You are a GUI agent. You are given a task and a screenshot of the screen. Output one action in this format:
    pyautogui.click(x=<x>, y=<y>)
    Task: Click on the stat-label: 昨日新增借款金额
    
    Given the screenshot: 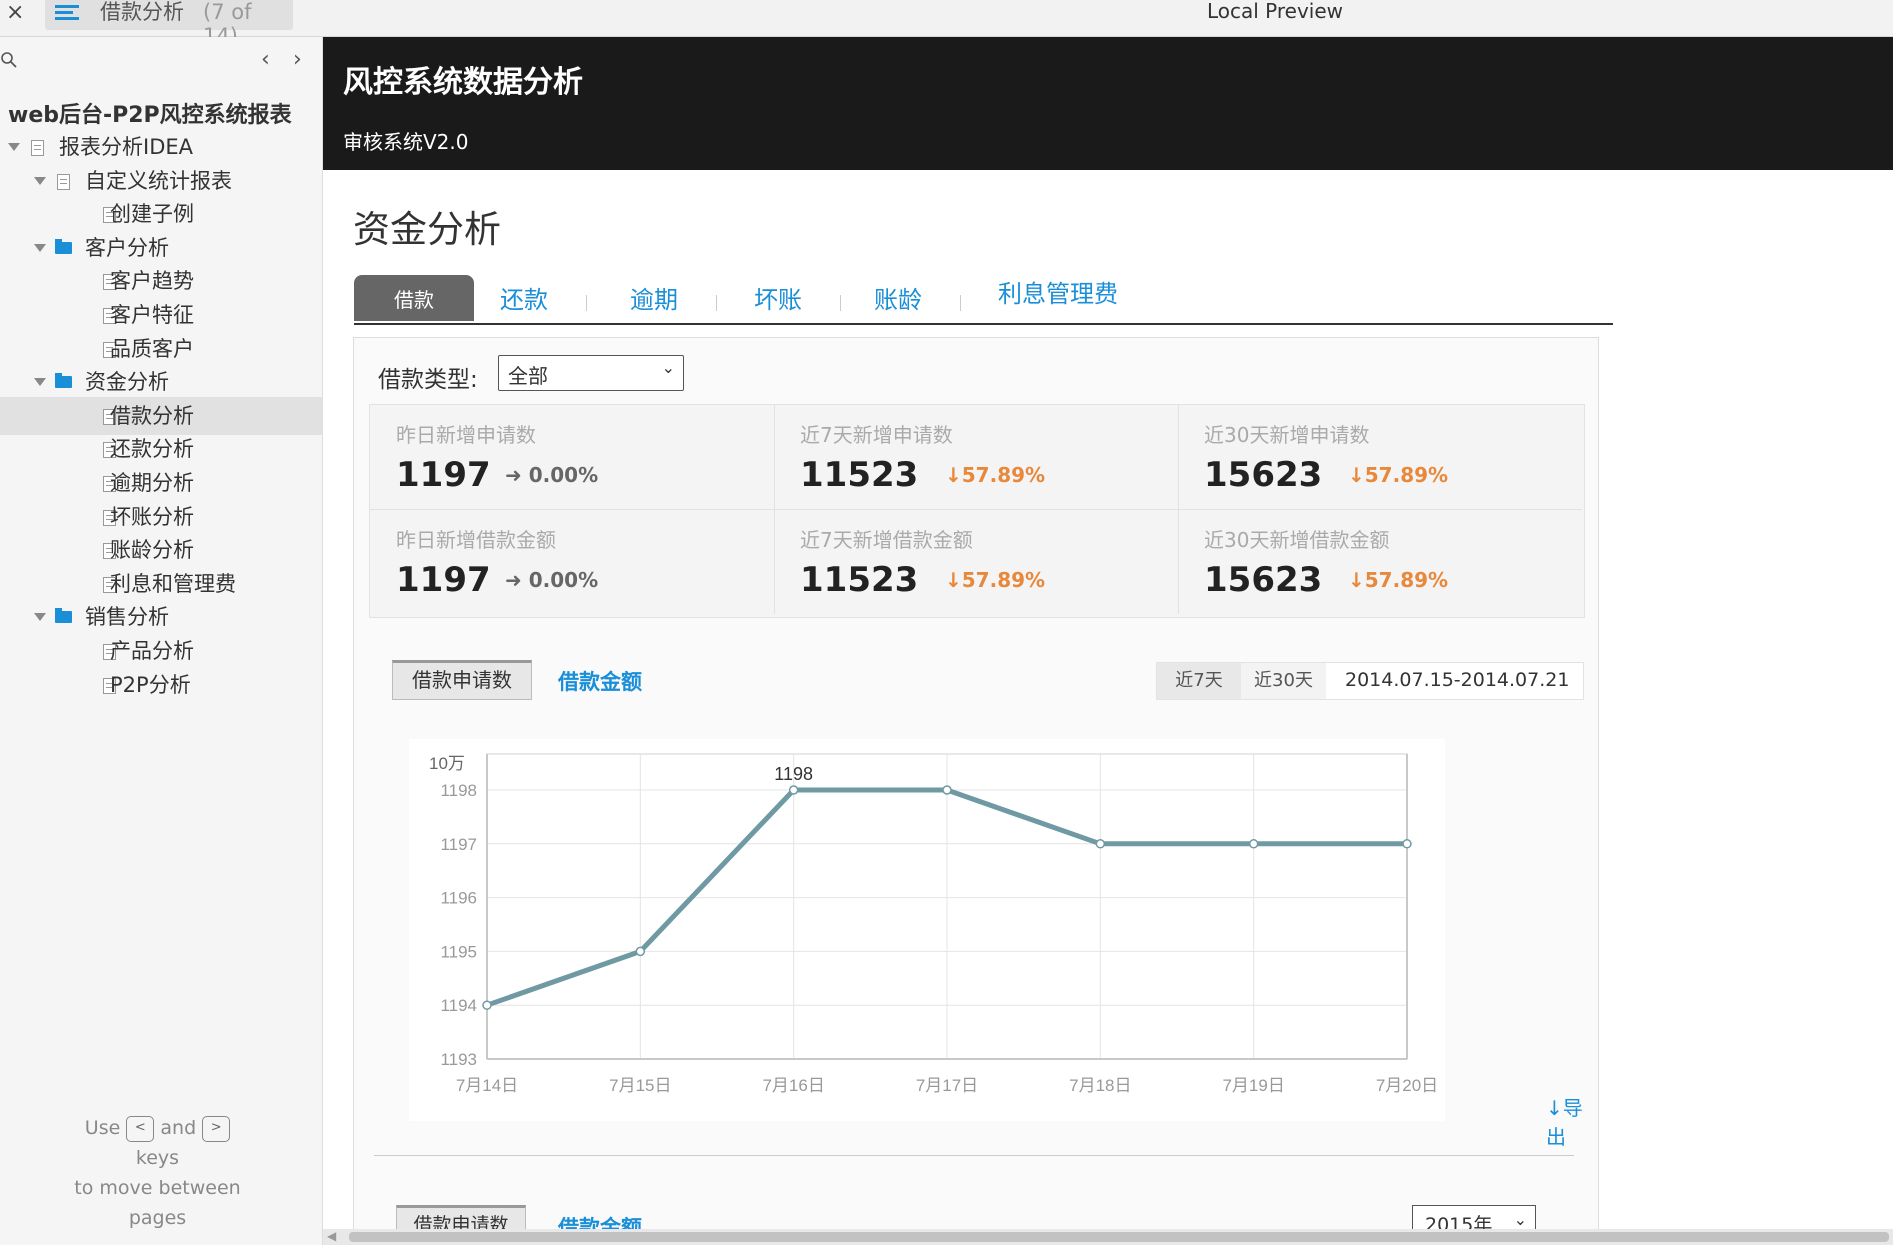 What is the action you would take?
    pyautogui.click(x=476, y=540)
    